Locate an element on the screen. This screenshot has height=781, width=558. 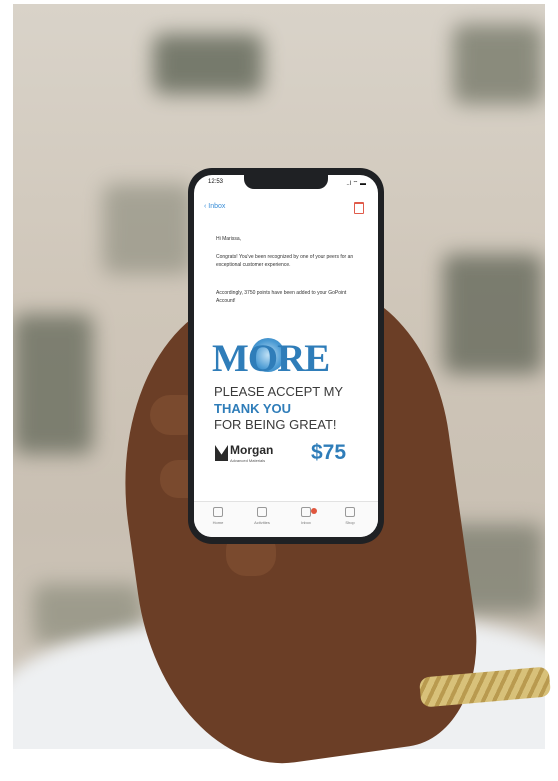
inbox-icon is located at coordinates (306, 512).